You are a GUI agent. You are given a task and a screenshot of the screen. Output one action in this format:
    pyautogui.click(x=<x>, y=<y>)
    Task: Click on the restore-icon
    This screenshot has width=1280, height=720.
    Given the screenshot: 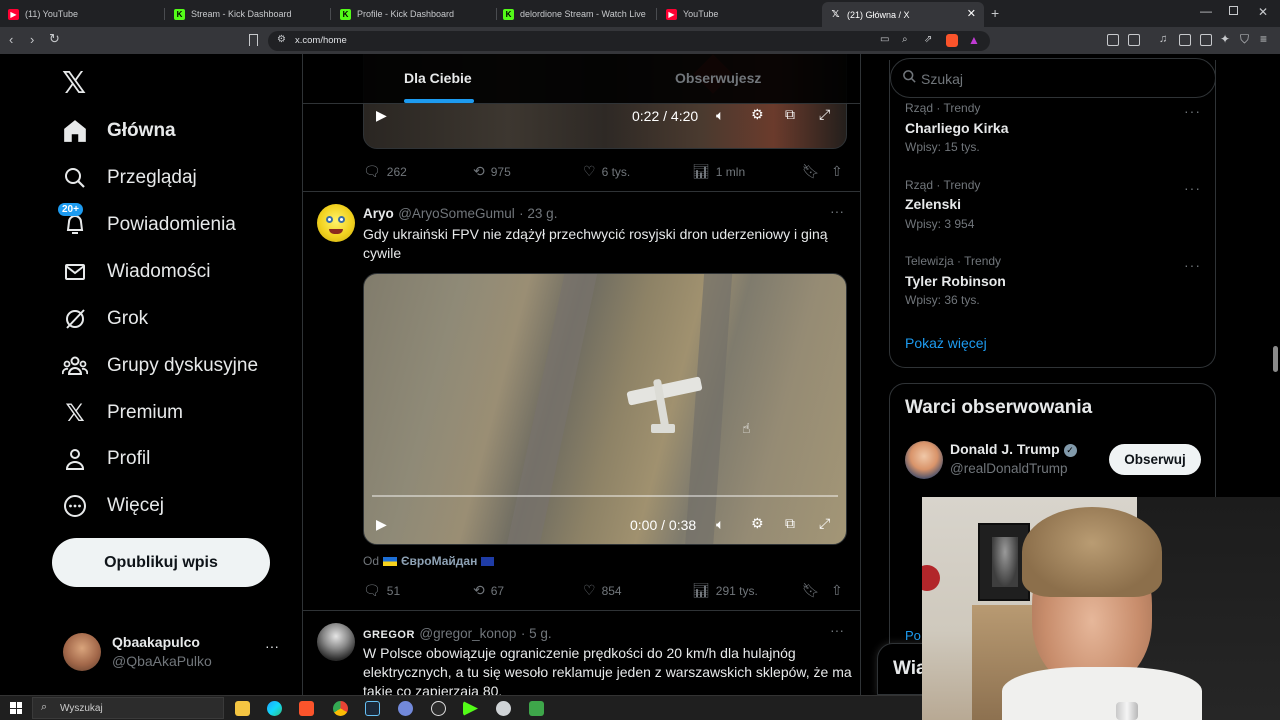 What is the action you would take?
    pyautogui.click(x=1233, y=10)
    